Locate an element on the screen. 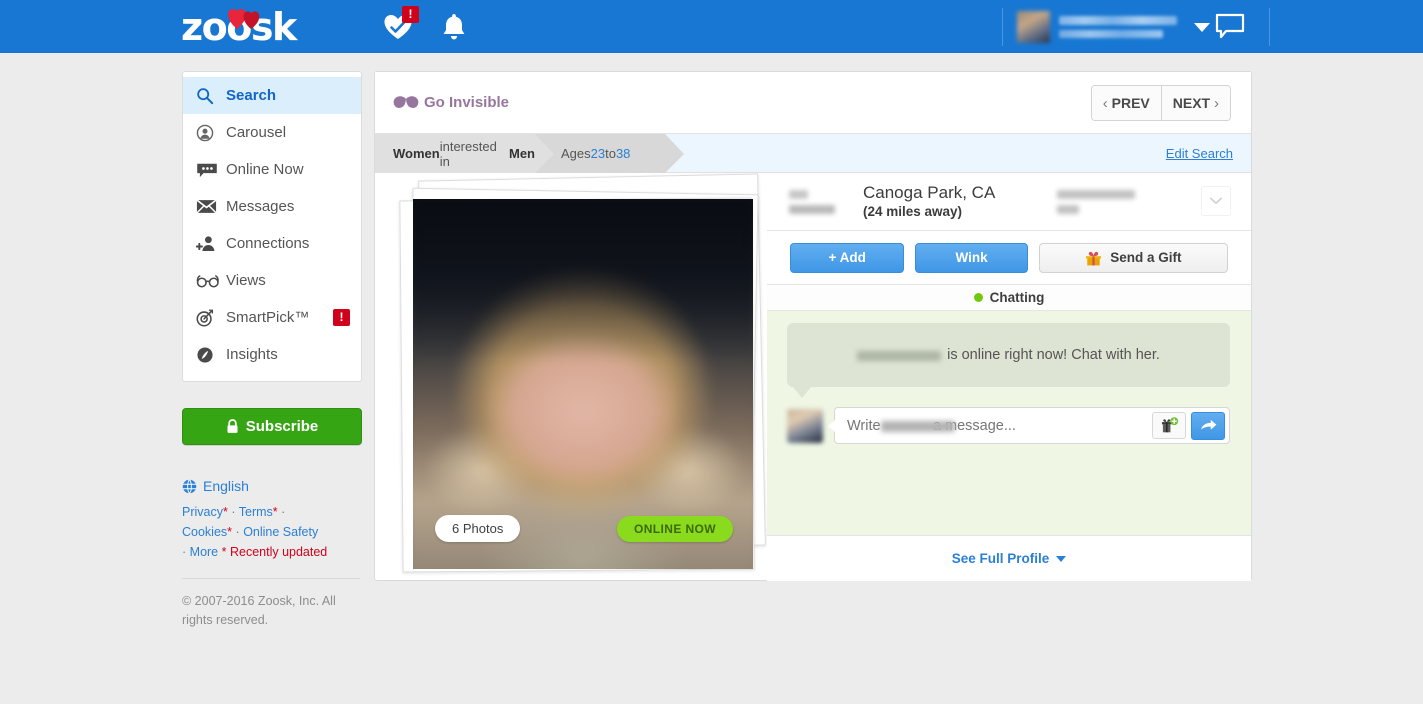  sidebar-item-label: Online Now is located at coordinates (265, 169).